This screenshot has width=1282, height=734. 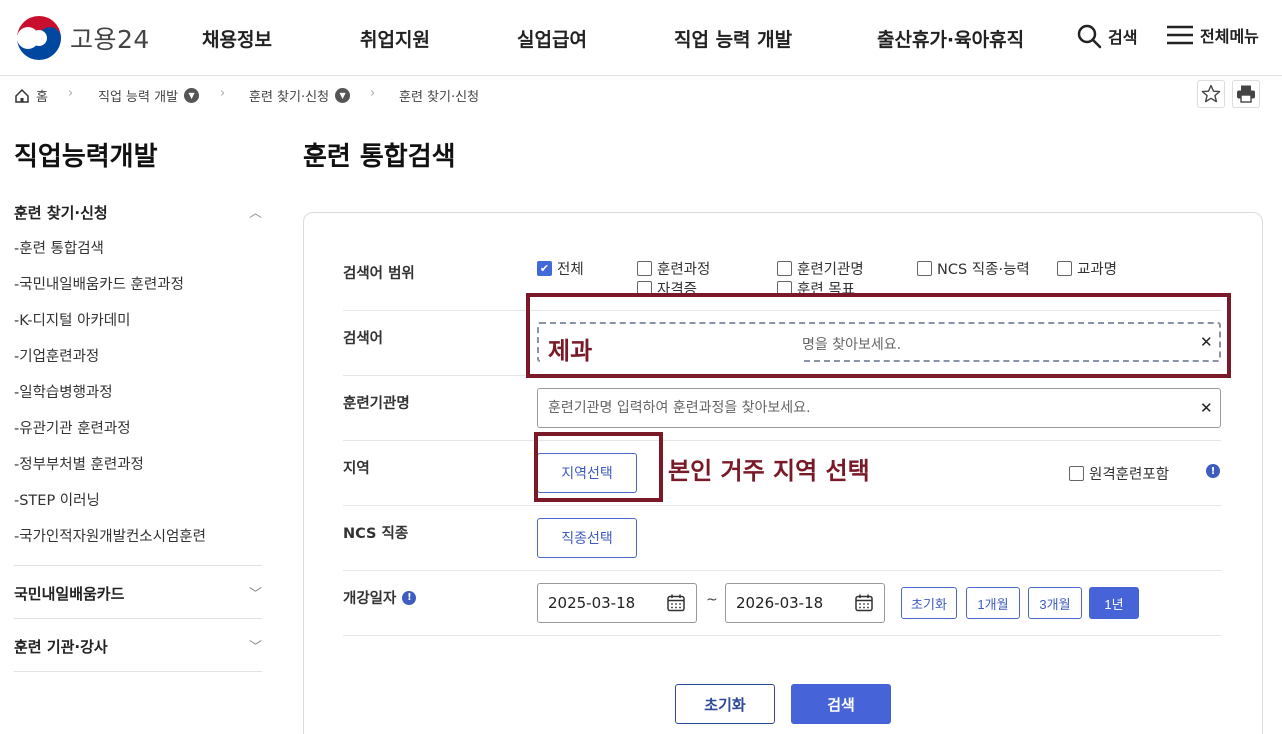 What do you see at coordinates (69, 594) in the screenshot?
I see `sidebar-section-label: 국민내일배움카드` at bounding box center [69, 594].